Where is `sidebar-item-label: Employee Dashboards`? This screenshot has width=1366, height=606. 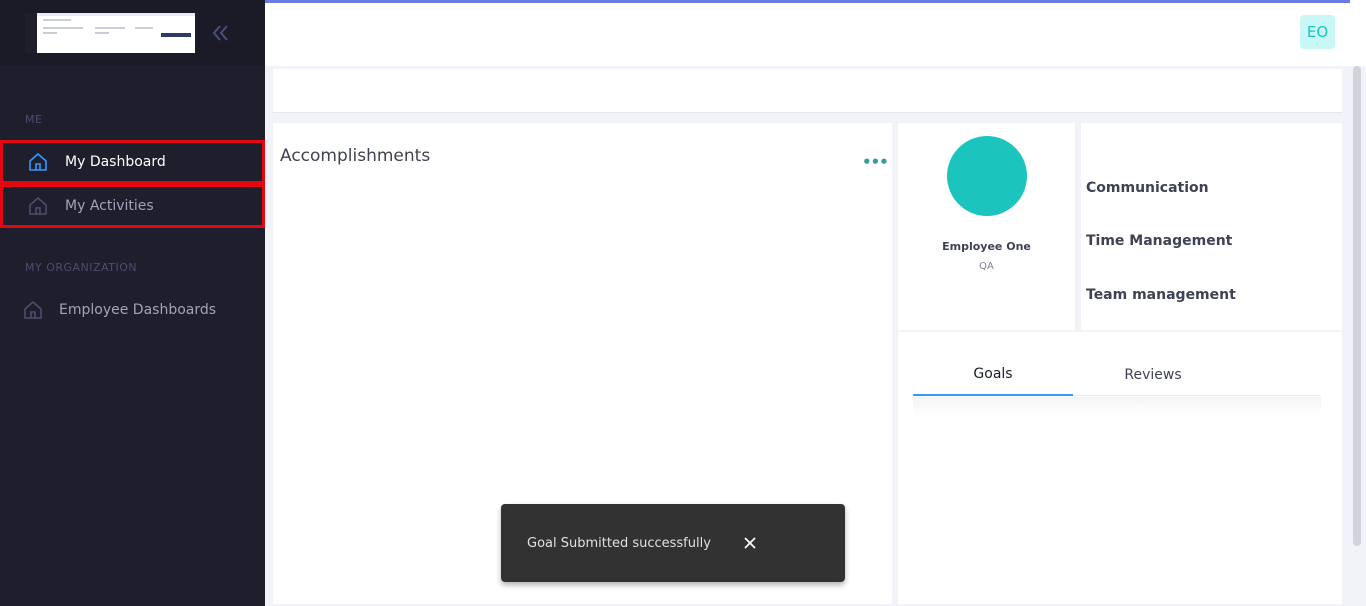 sidebar-item-label: Employee Dashboards is located at coordinates (138, 310).